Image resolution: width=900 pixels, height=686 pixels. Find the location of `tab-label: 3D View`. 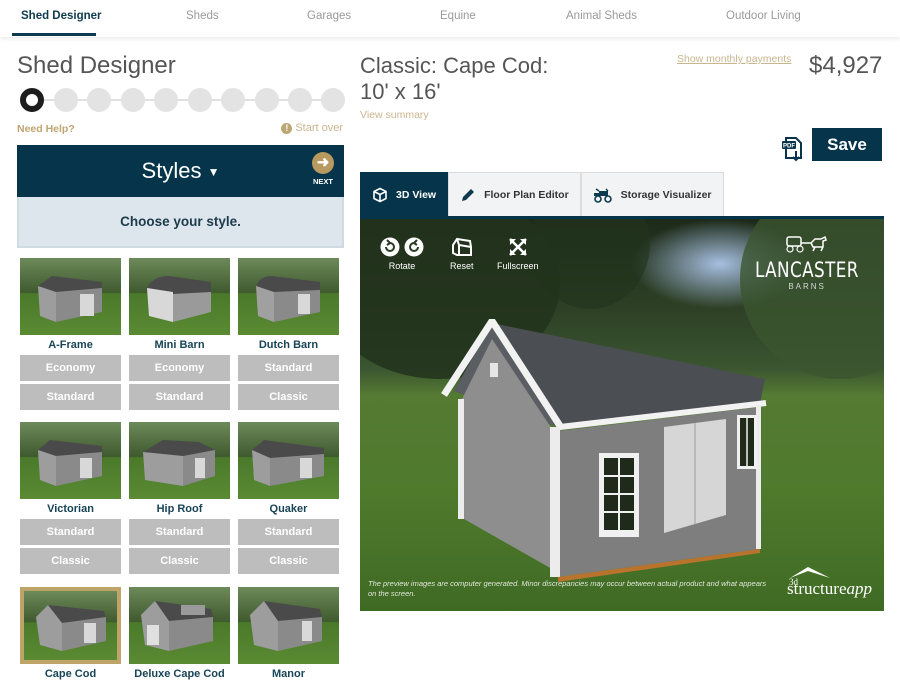

tab-label: 3D View is located at coordinates (416, 194).